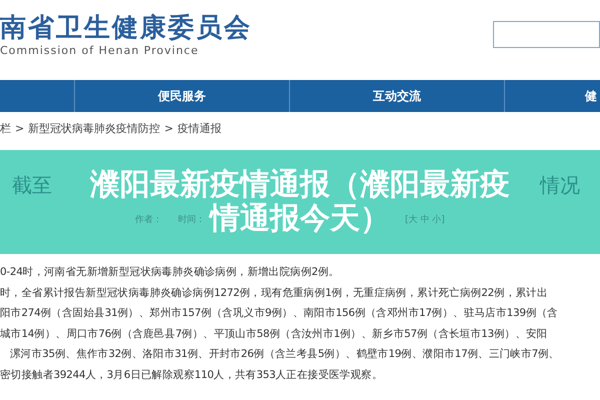 The image size is (600, 400). What do you see at coordinates (170, 272) in the screenshot?
I see `body-text: 0-24时，河南省无新增新型冠状病毒肺炎确诊病例，新增出院病例2例。` at bounding box center [170, 272].